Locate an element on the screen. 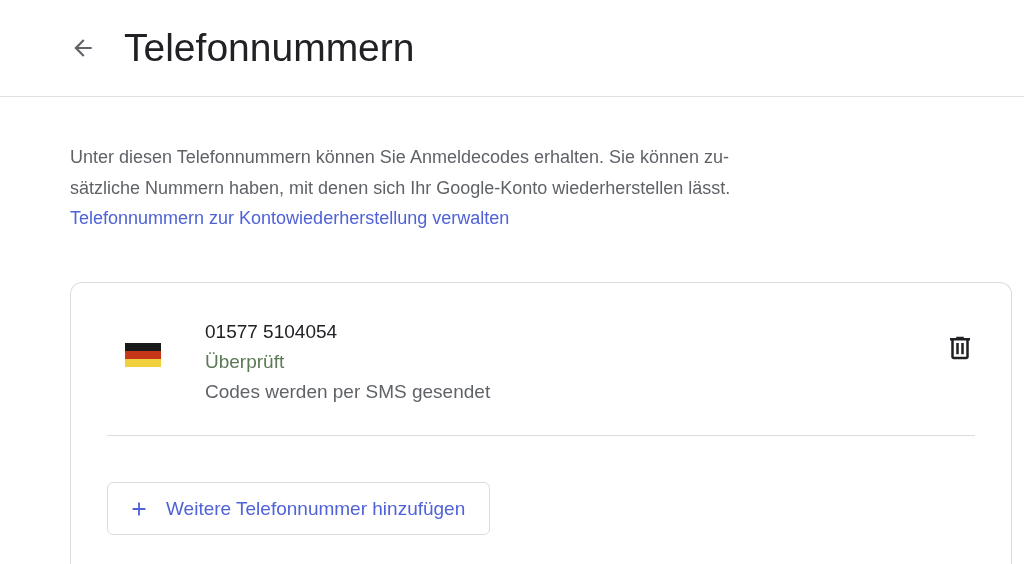  add-phone-button: Weitere Telefonnummer hinzufügen is located at coordinates (299, 508).